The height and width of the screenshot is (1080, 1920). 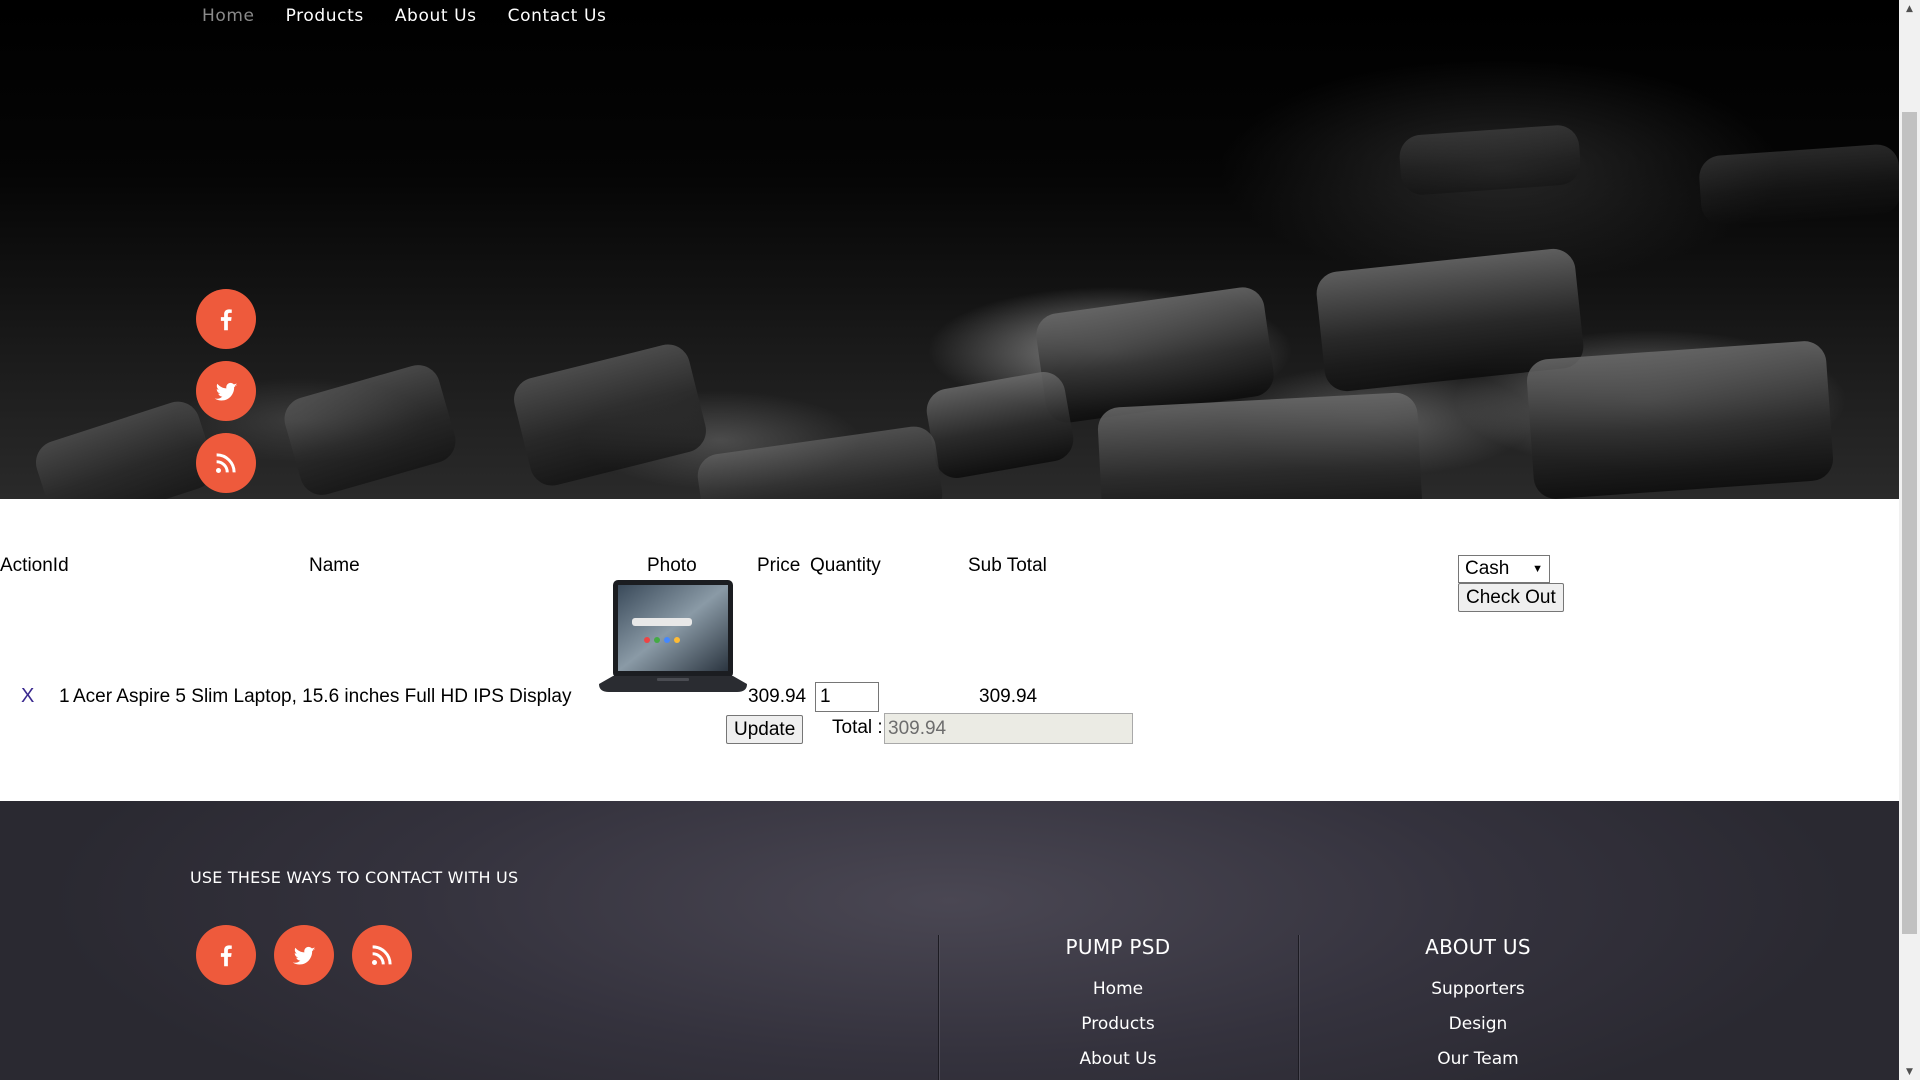 What do you see at coordinates (228, 16) in the screenshot?
I see `nav-home: Home` at bounding box center [228, 16].